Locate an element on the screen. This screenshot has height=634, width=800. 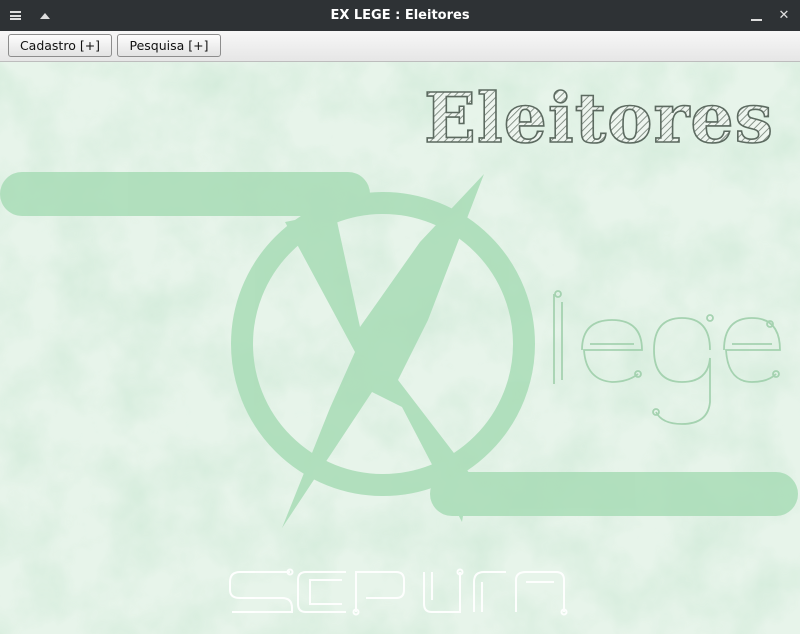
pesquisa-button: Pesquisa [+] is located at coordinates (169, 45).